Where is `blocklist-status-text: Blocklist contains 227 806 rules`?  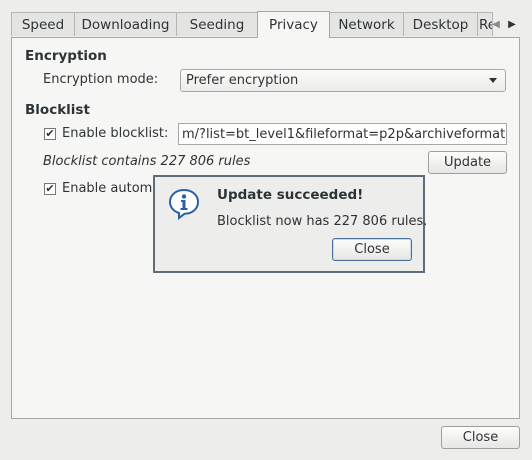
blocklist-status-text: Blocklist contains 227 806 rules is located at coordinates (147, 161).